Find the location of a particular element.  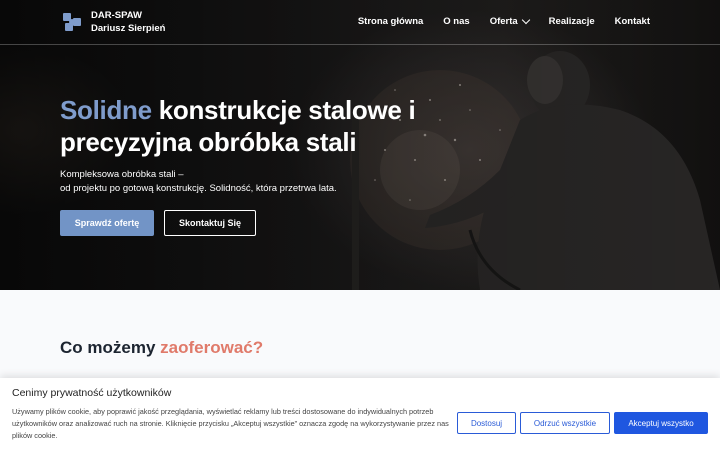

hero-subtitle-line1: Kompleksowa obróbka stali – is located at coordinates (122, 174).